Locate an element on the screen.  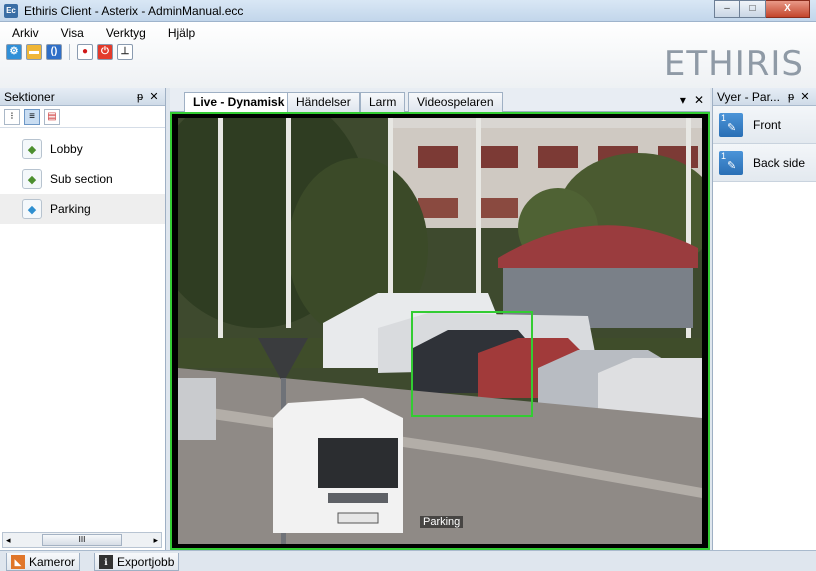
tab-close-icon: ✕ is located at coordinates (699, 100).